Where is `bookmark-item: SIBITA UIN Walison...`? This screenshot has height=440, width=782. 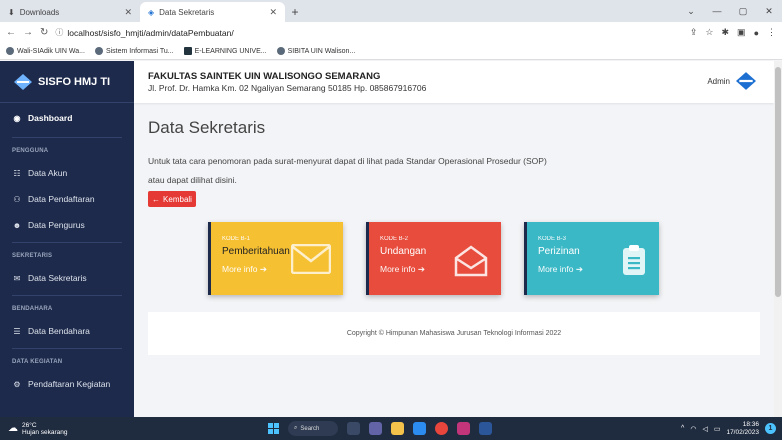 bookmark-item: SIBITA UIN Walison... is located at coordinates (315, 51).